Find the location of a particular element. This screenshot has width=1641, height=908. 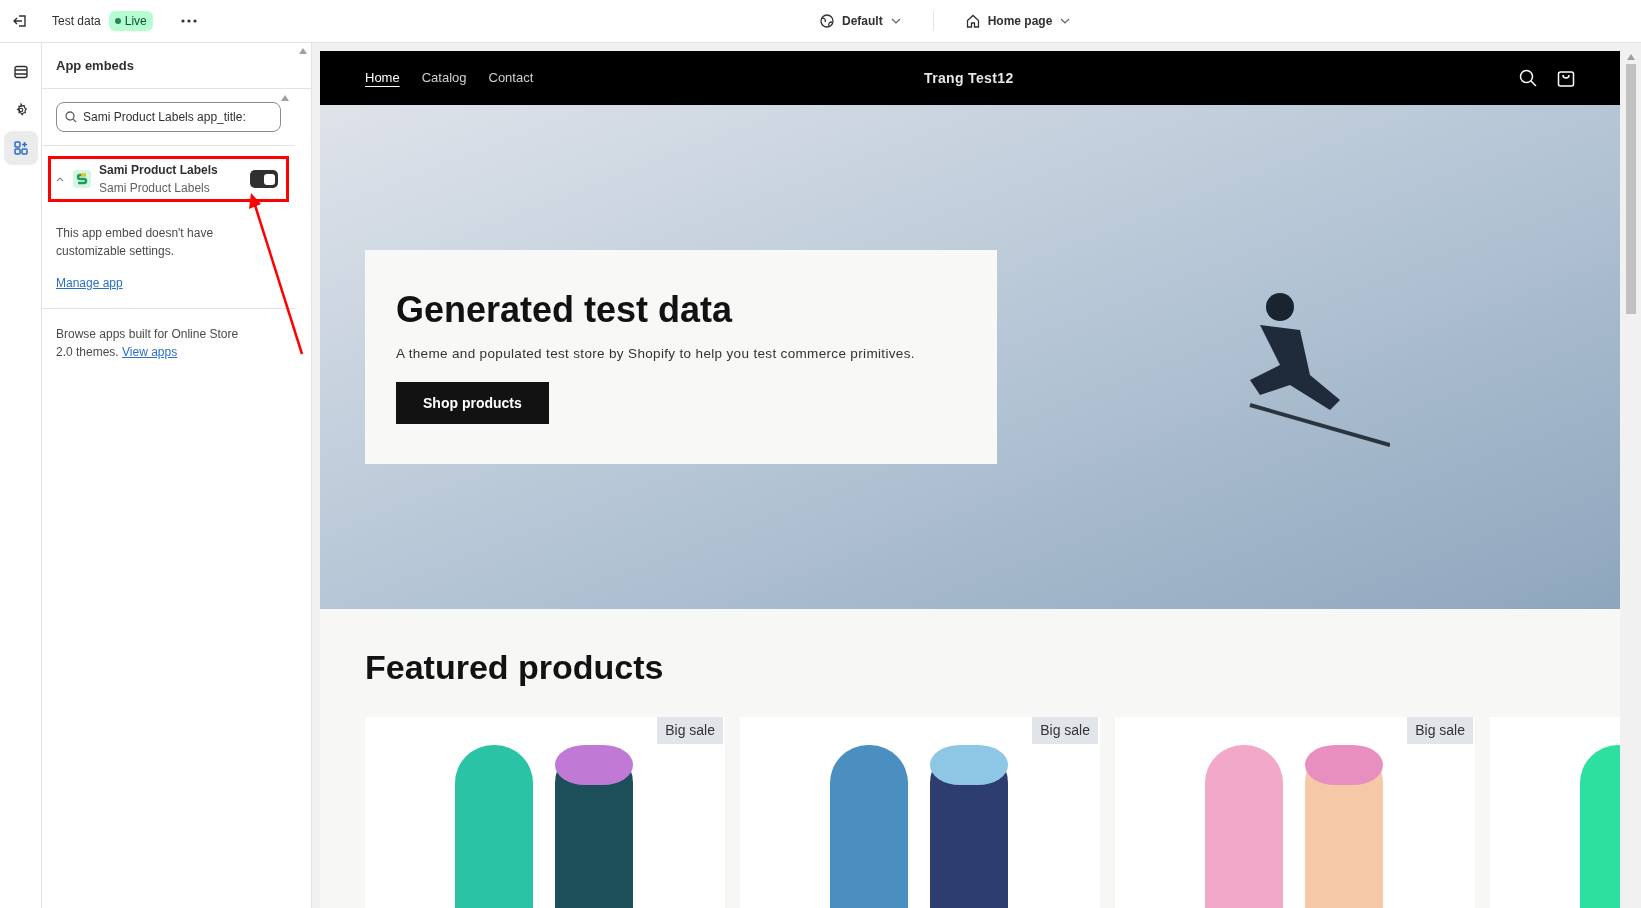

nav-link: Home is located at coordinates (382, 78).